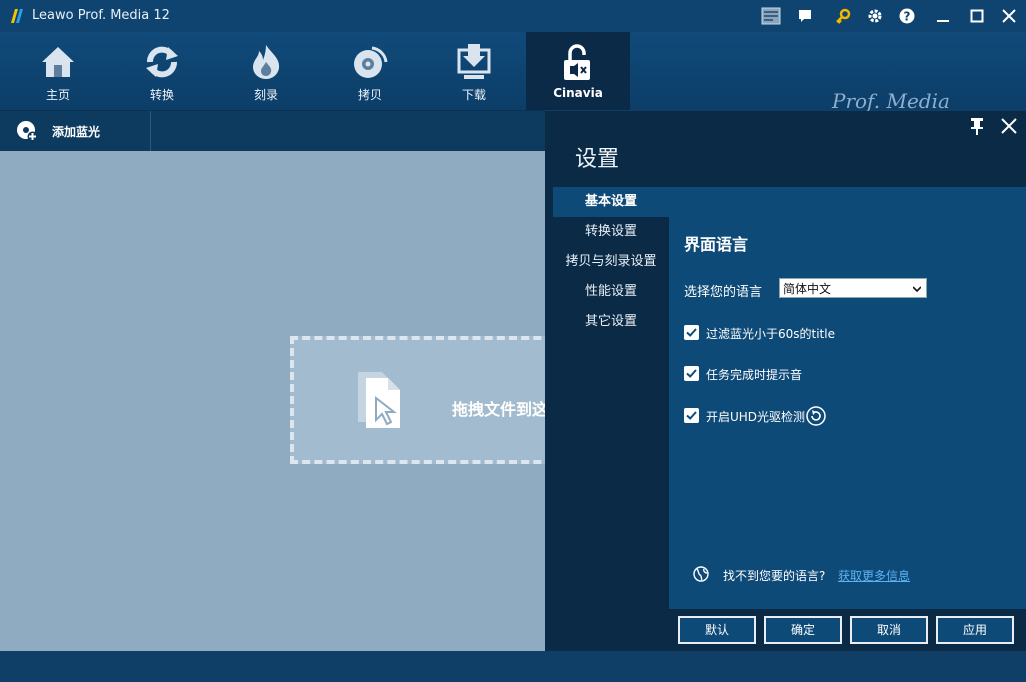  I want to click on status-bar, so click(513, 666).